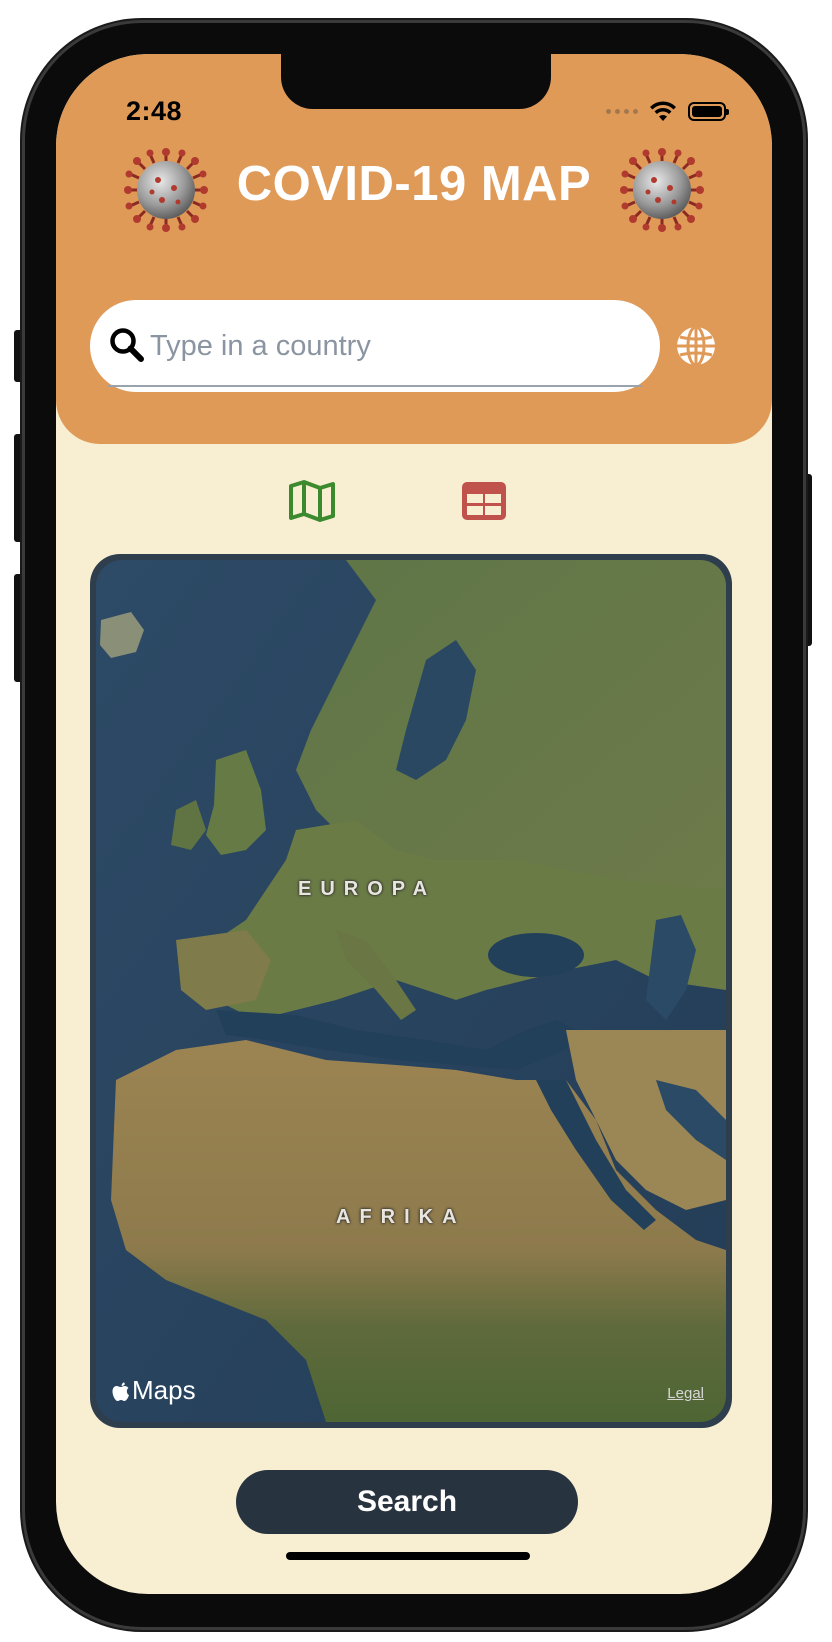  I want to click on search-underline, so click(375, 386).